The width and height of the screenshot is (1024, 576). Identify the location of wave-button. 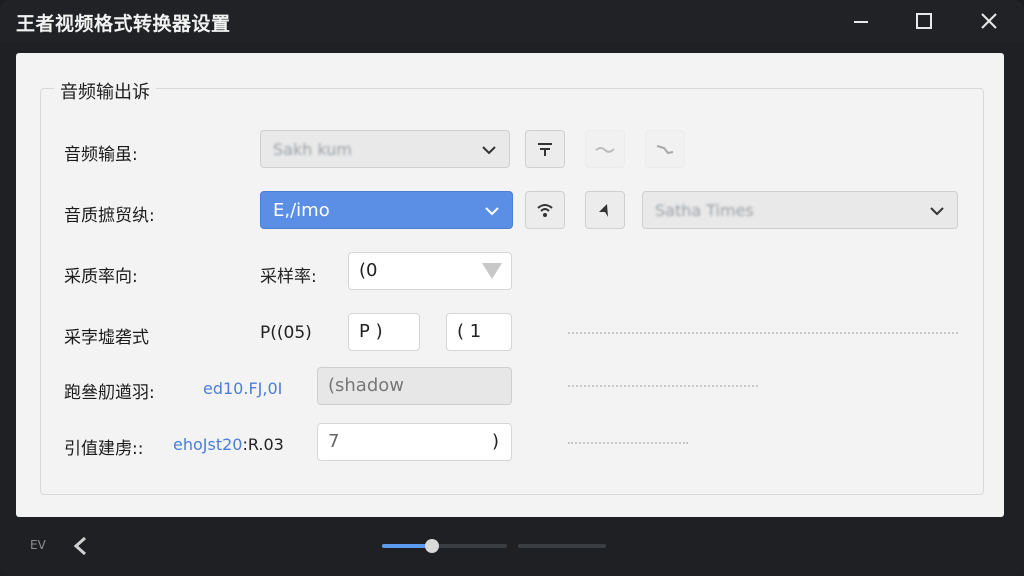
(605, 149).